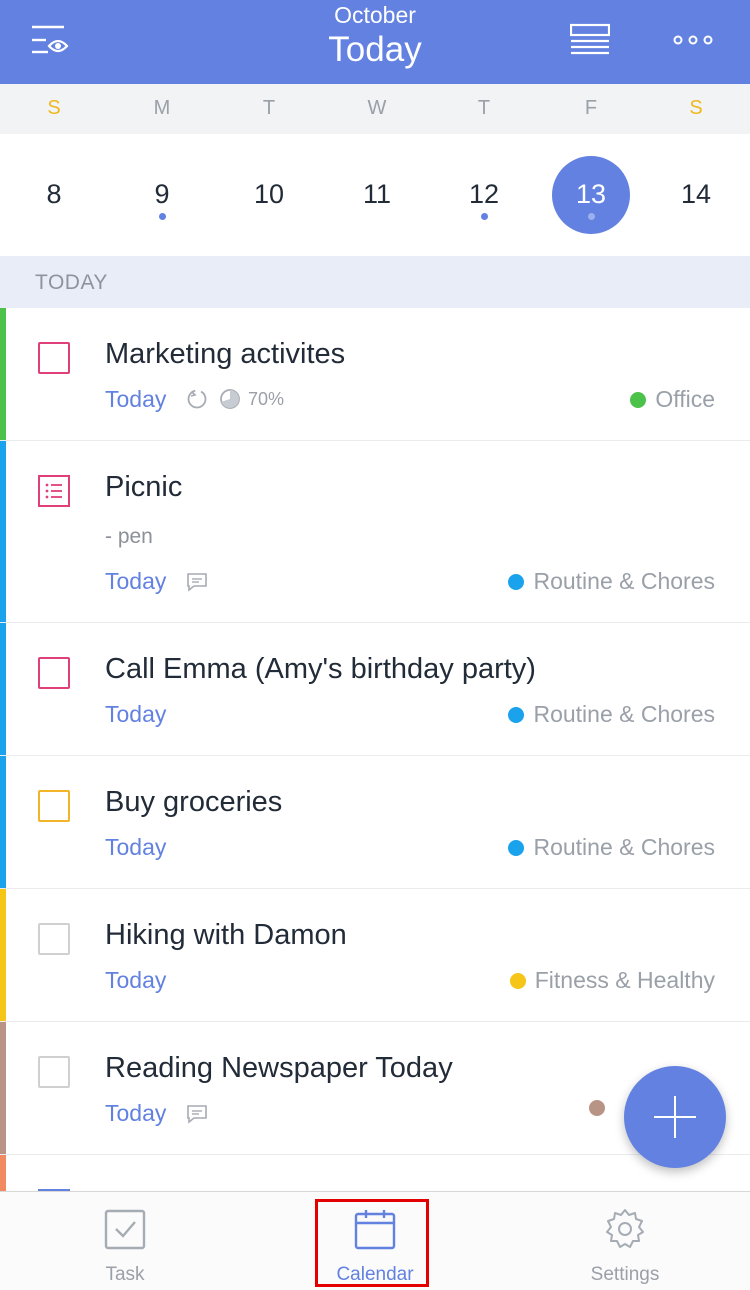 This screenshot has width=750, height=1290. Describe the element at coordinates (375, 822) in the screenshot. I see `task-row: Buy groceries Today Routine & Chores` at that location.